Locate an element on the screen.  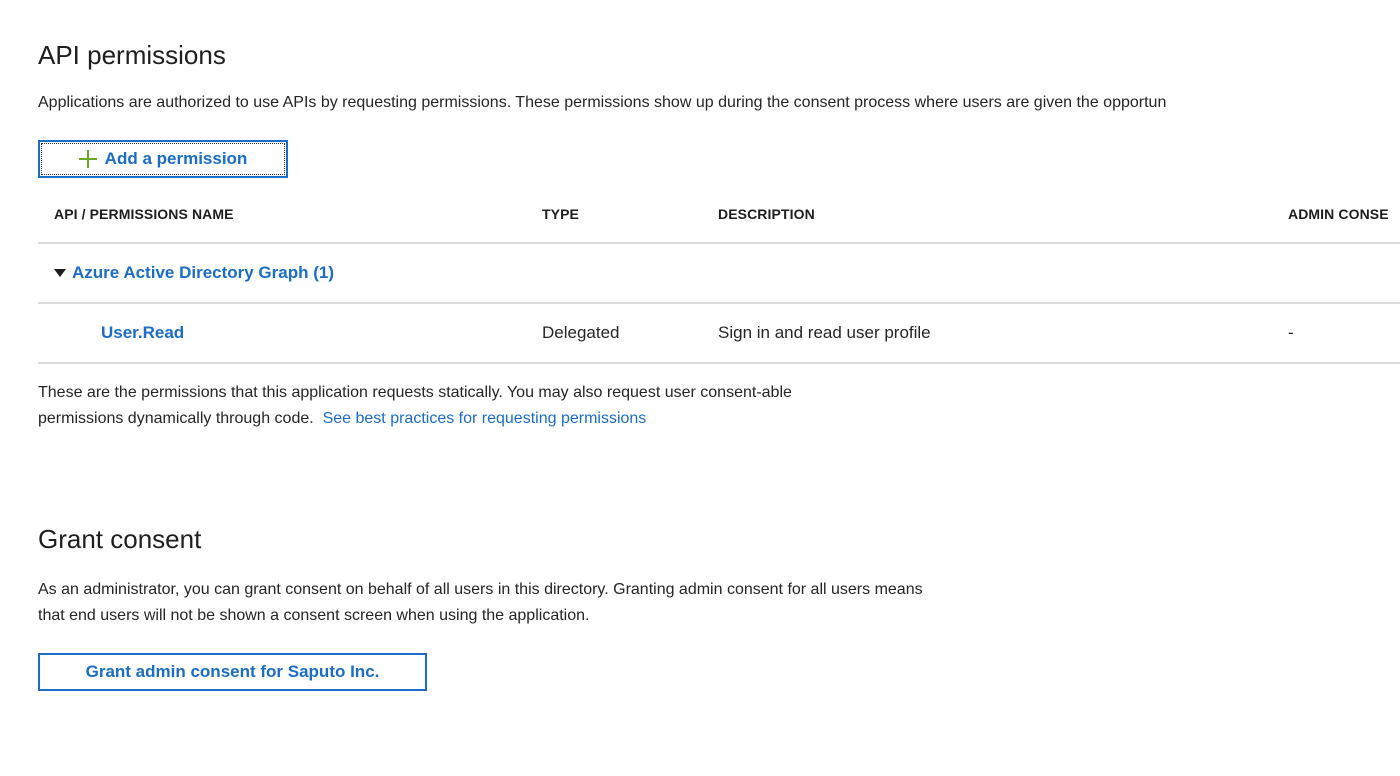
permission-name-link: User.Read is located at coordinates (142, 333).